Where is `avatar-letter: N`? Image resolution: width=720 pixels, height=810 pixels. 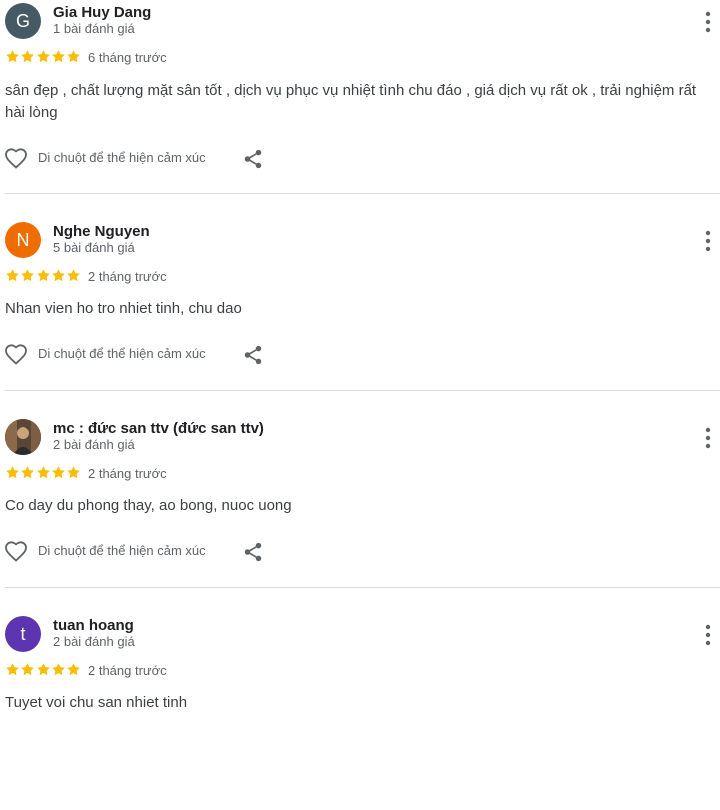
avatar-letter: N is located at coordinates (23, 239).